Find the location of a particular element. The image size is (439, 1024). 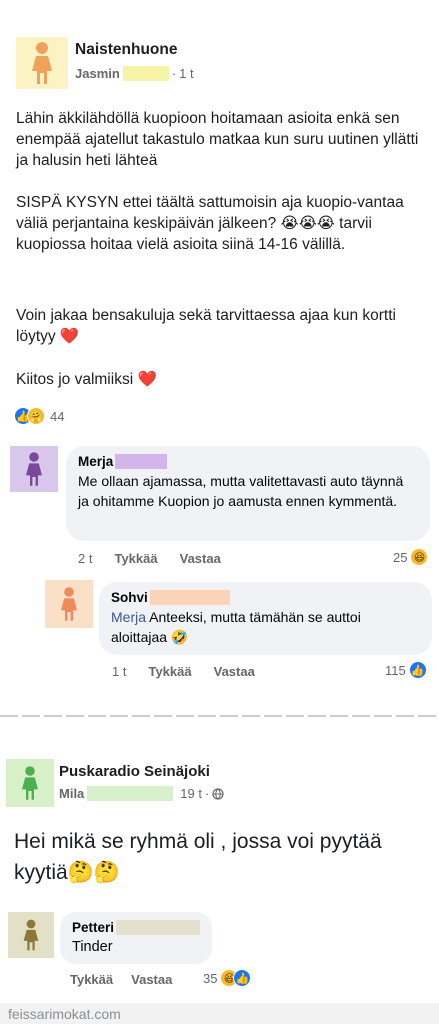

watermark: feissarimokat.com is located at coordinates (64, 1014).